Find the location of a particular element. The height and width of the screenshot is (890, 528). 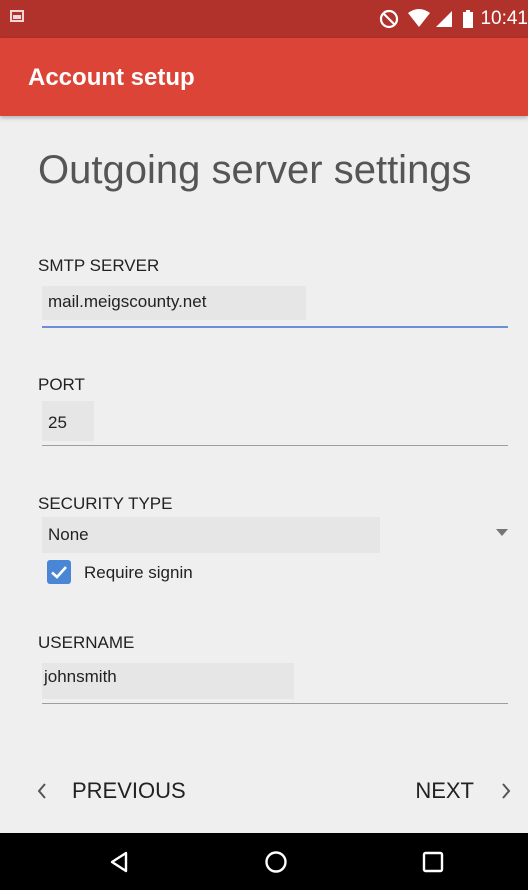

status-icons: 10:41 is located at coordinates (453, 19).